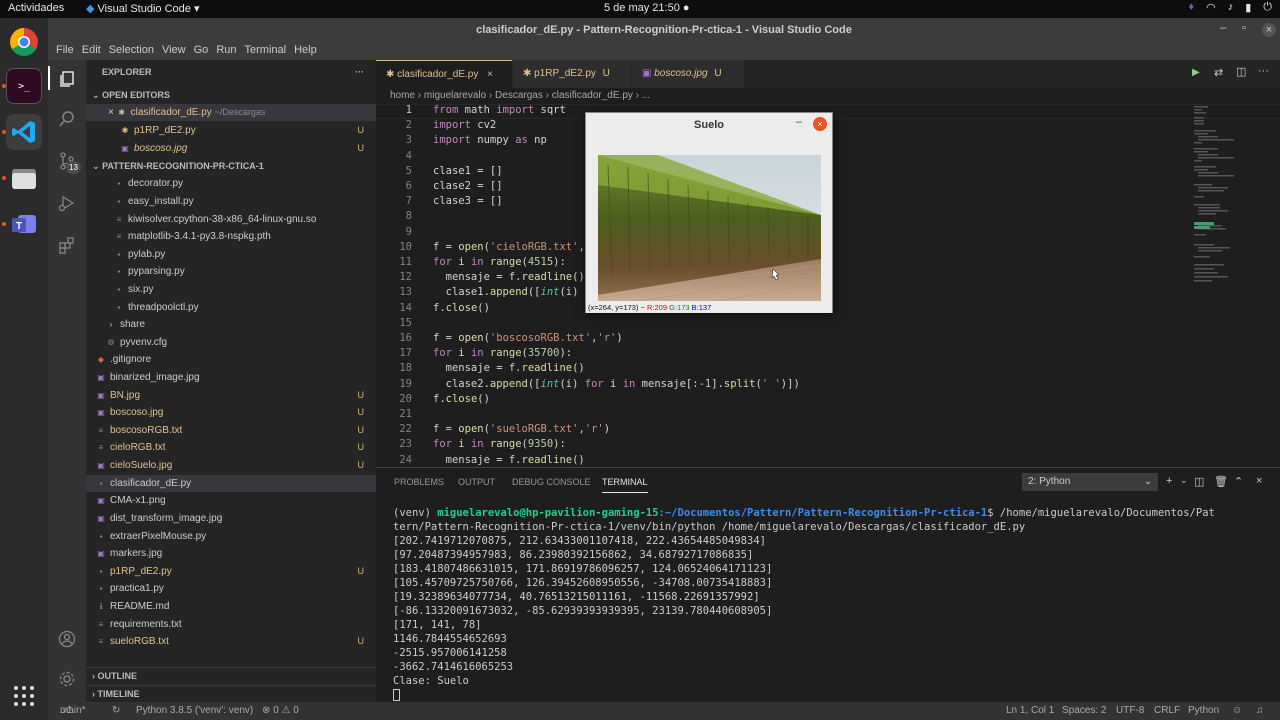  I want to click on maximize-button: ▫, so click(1244, 28).